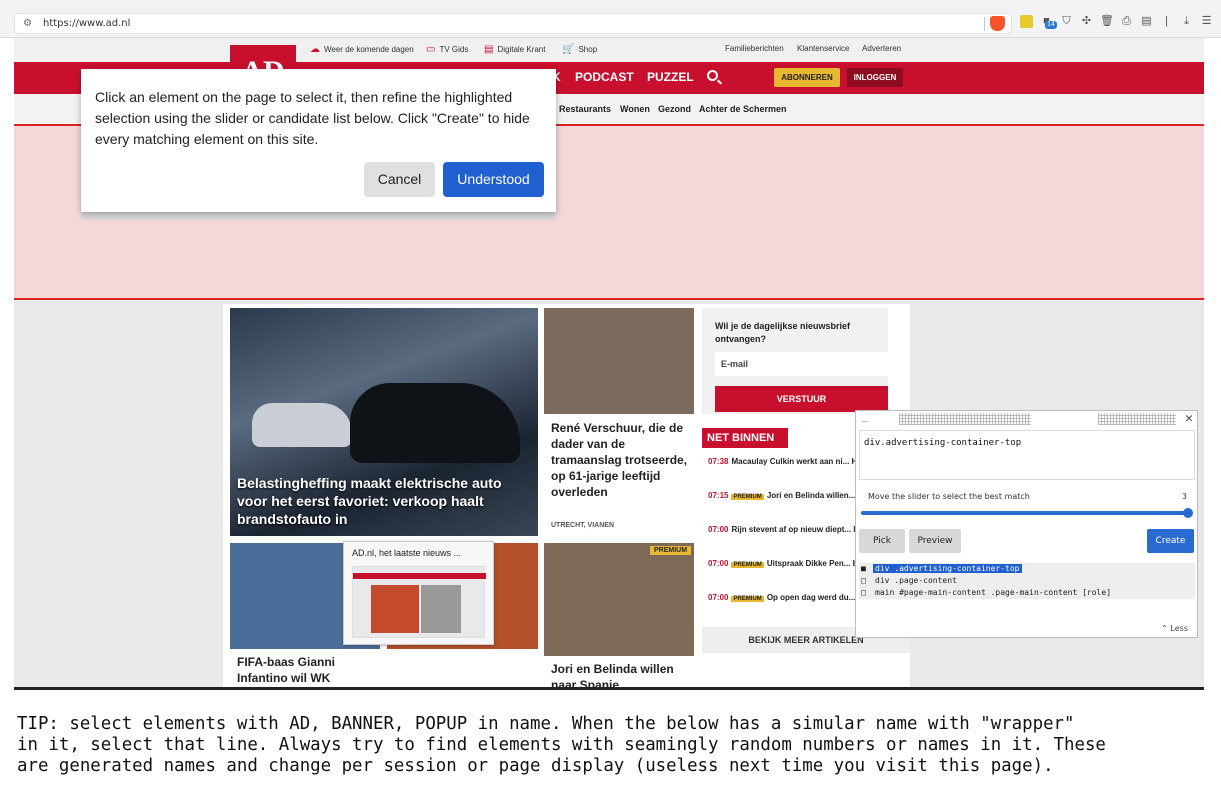  What do you see at coordinates (431, 49) in the screenshot?
I see `tv-icon: ▭` at bounding box center [431, 49].